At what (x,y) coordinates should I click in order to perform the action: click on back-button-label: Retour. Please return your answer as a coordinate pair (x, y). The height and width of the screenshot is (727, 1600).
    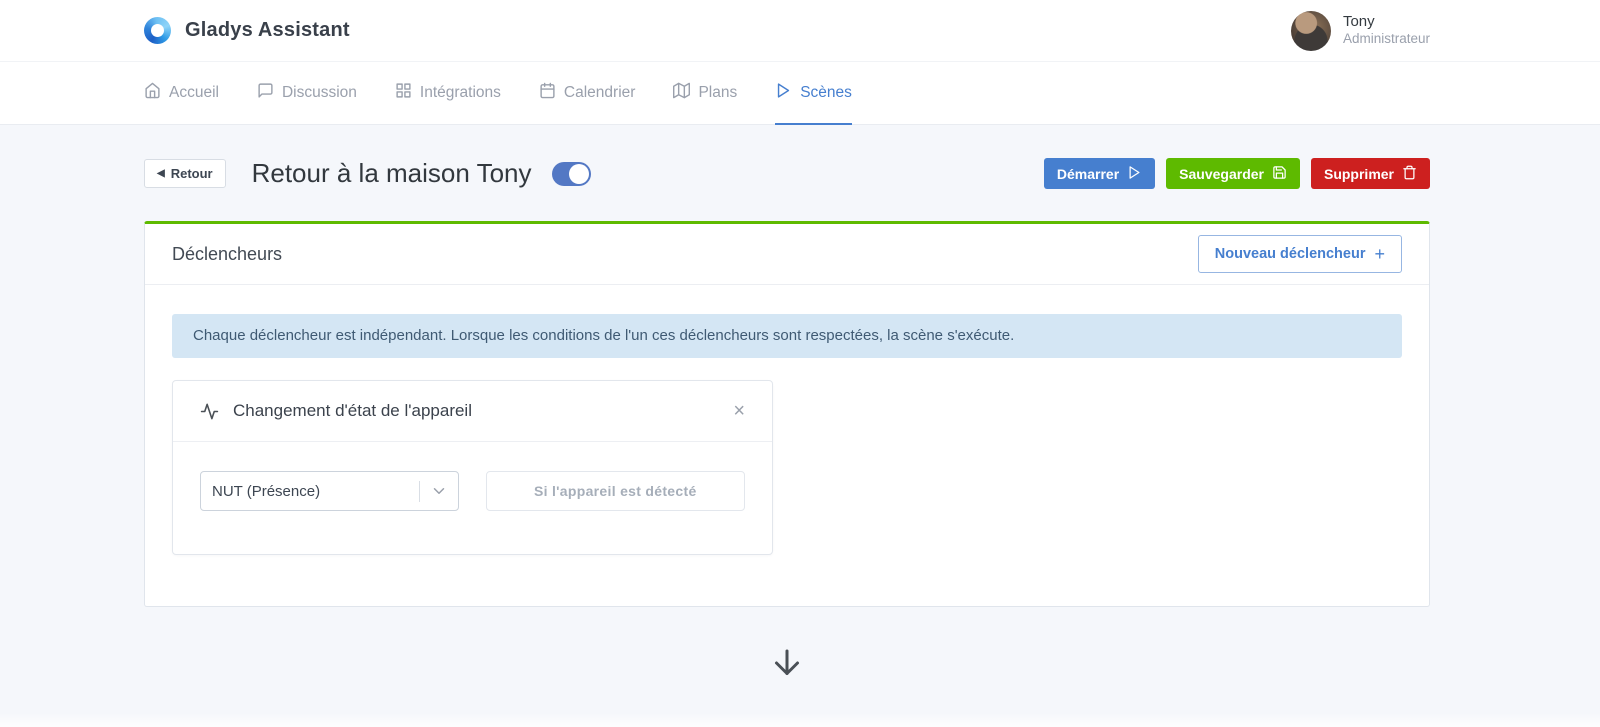
    Looking at the image, I should click on (191, 173).